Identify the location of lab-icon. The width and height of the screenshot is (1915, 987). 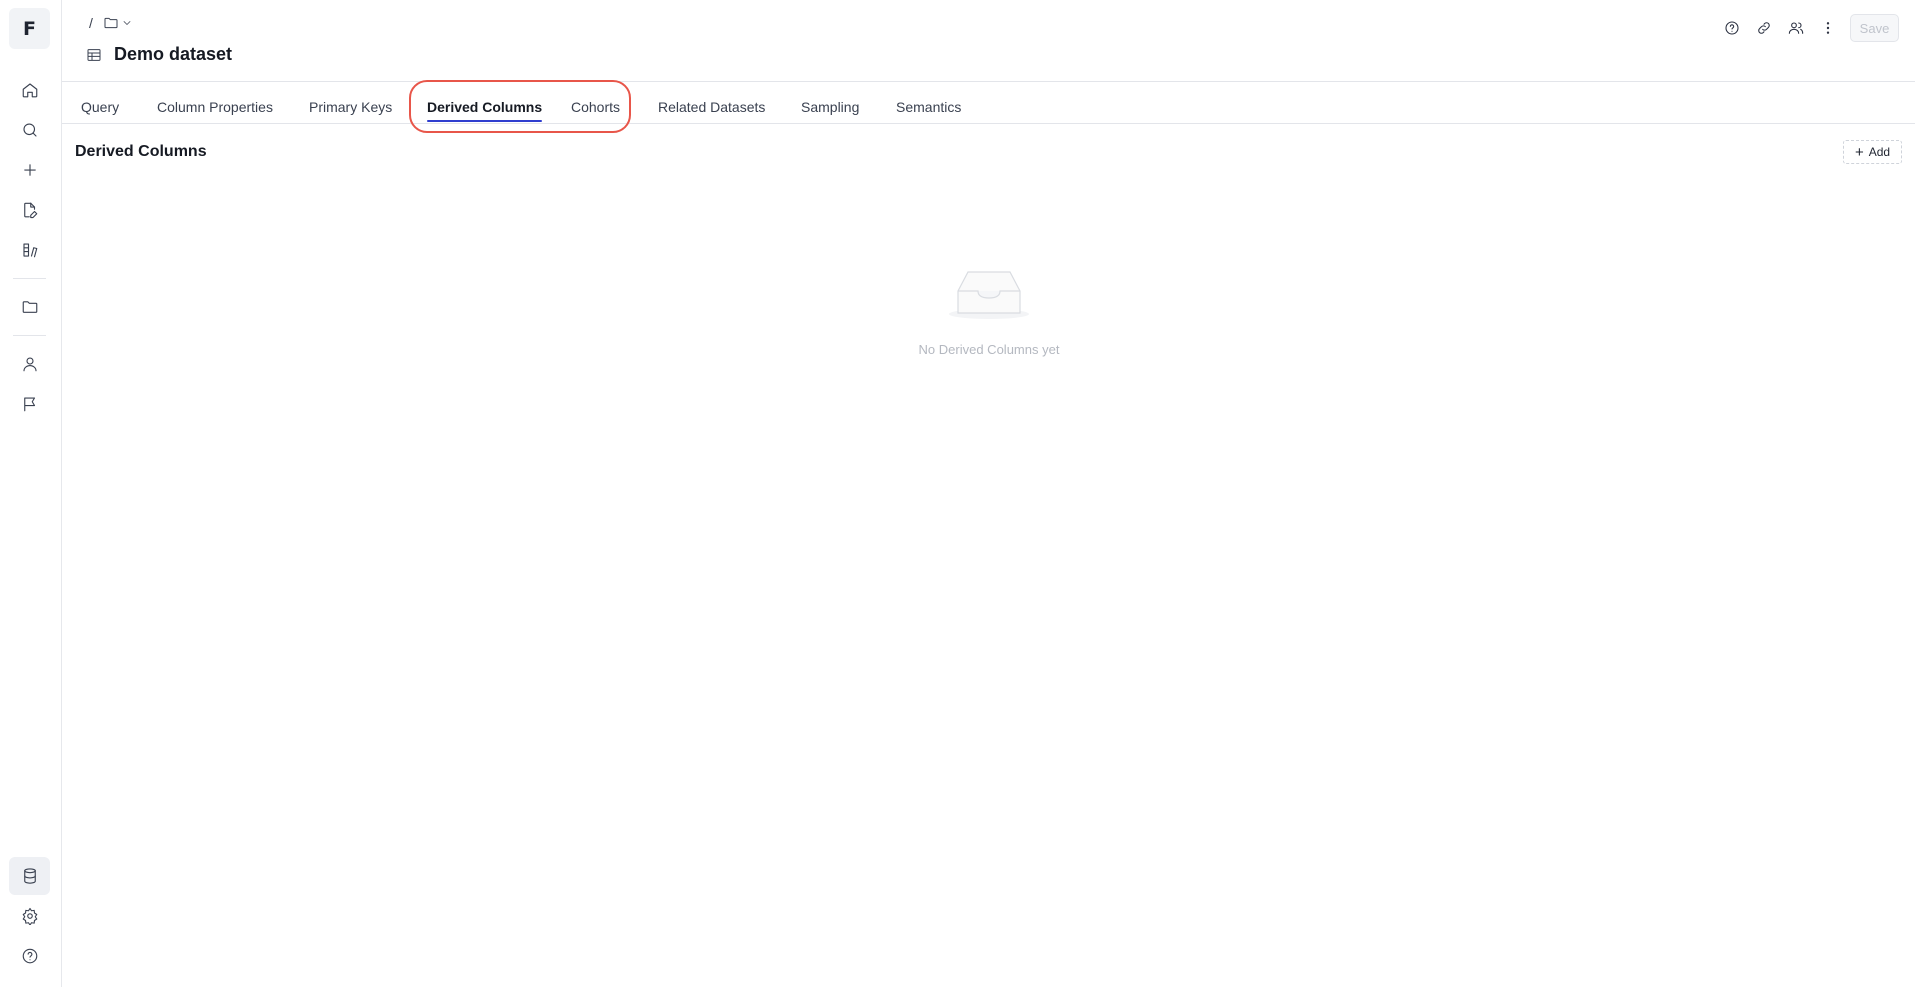
(29, 250).